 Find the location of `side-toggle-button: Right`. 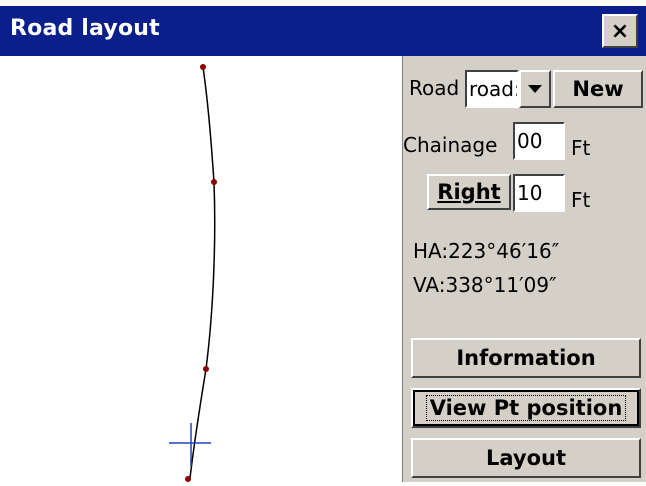

side-toggle-button: Right is located at coordinates (469, 192).